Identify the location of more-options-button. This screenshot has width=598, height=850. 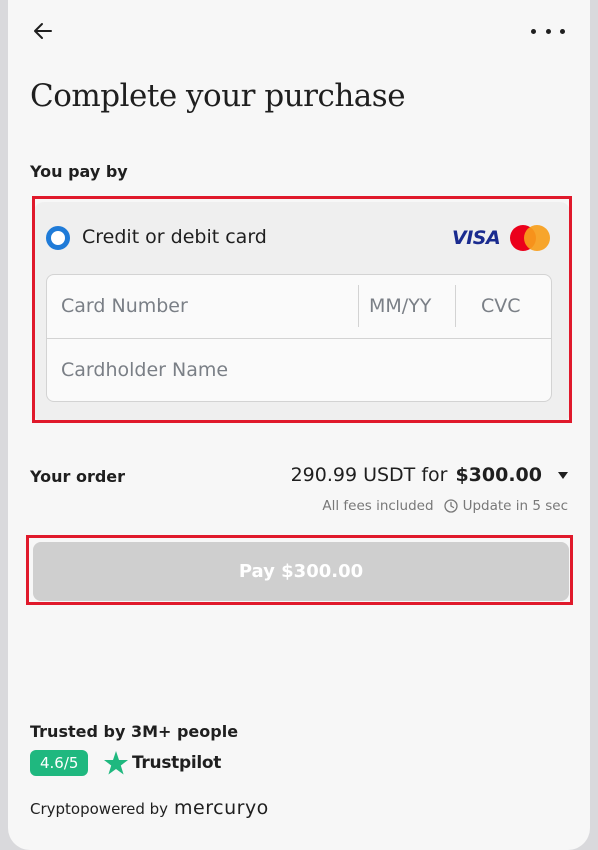
(548, 31).